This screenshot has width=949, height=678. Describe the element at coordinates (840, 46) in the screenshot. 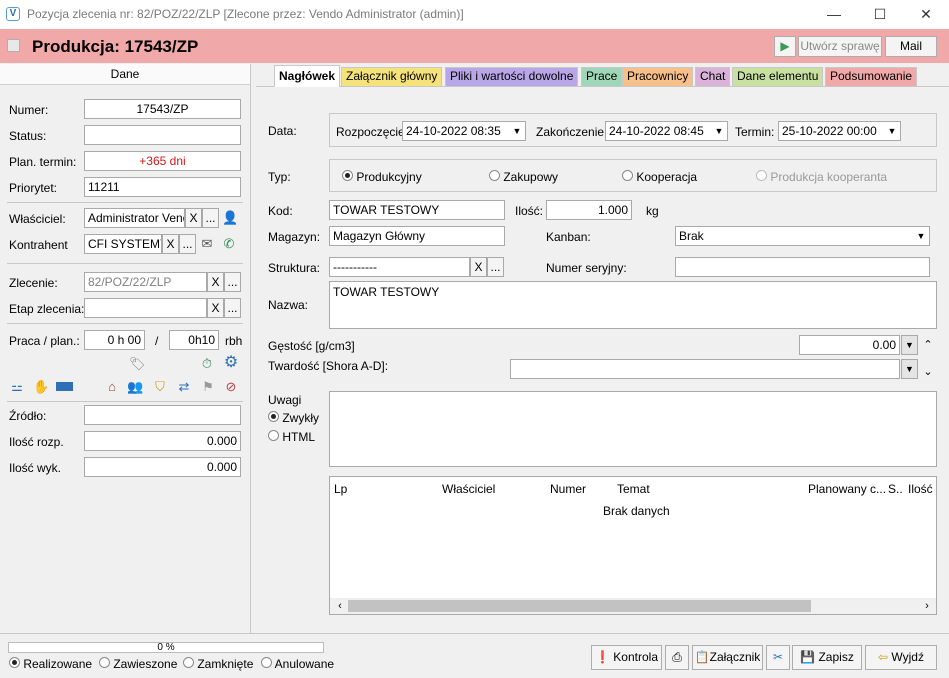

I see `create-case-button: Utwórz sprawę` at that location.